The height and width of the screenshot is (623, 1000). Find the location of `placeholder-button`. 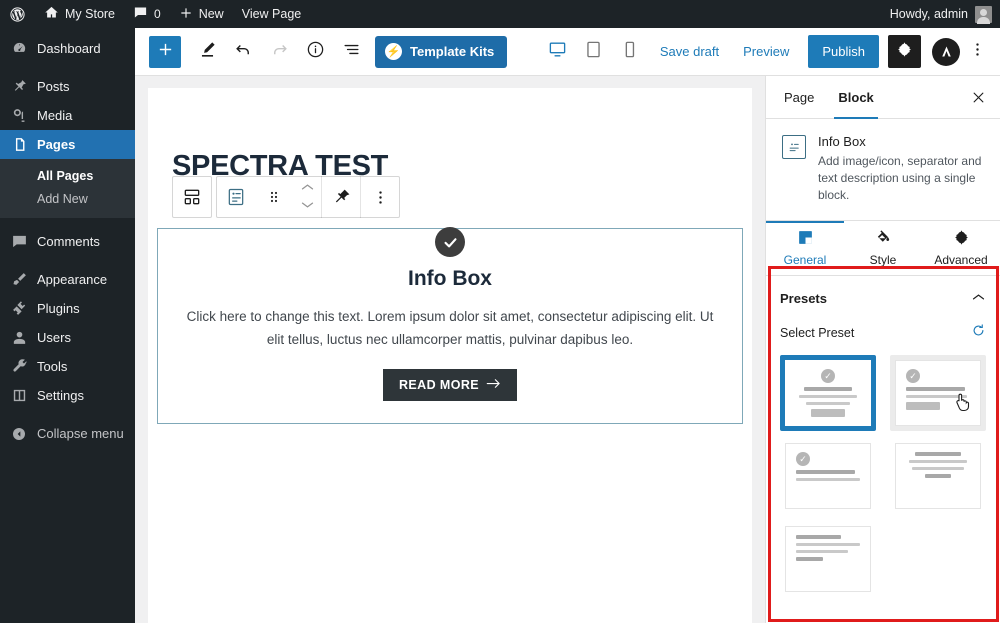

placeholder-button is located at coordinates (923, 406).